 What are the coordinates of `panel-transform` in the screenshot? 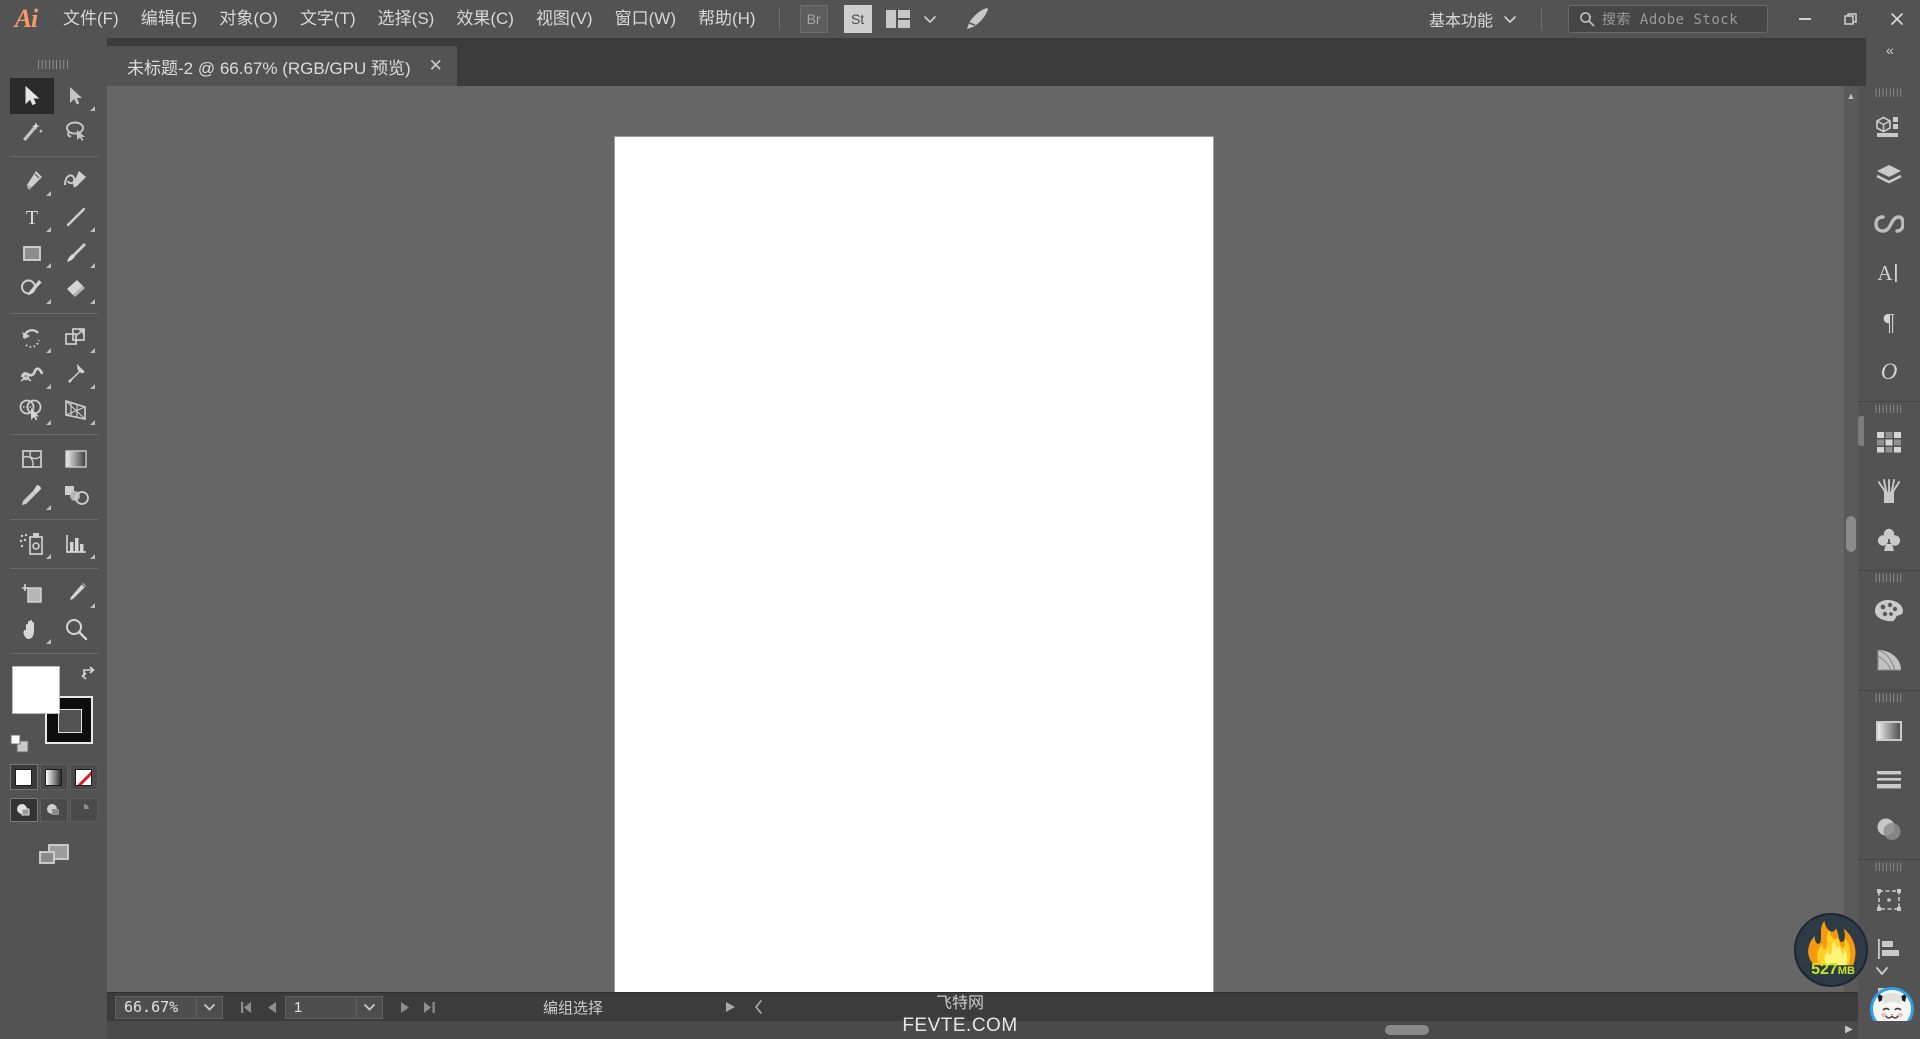 It's located at (1889, 899).